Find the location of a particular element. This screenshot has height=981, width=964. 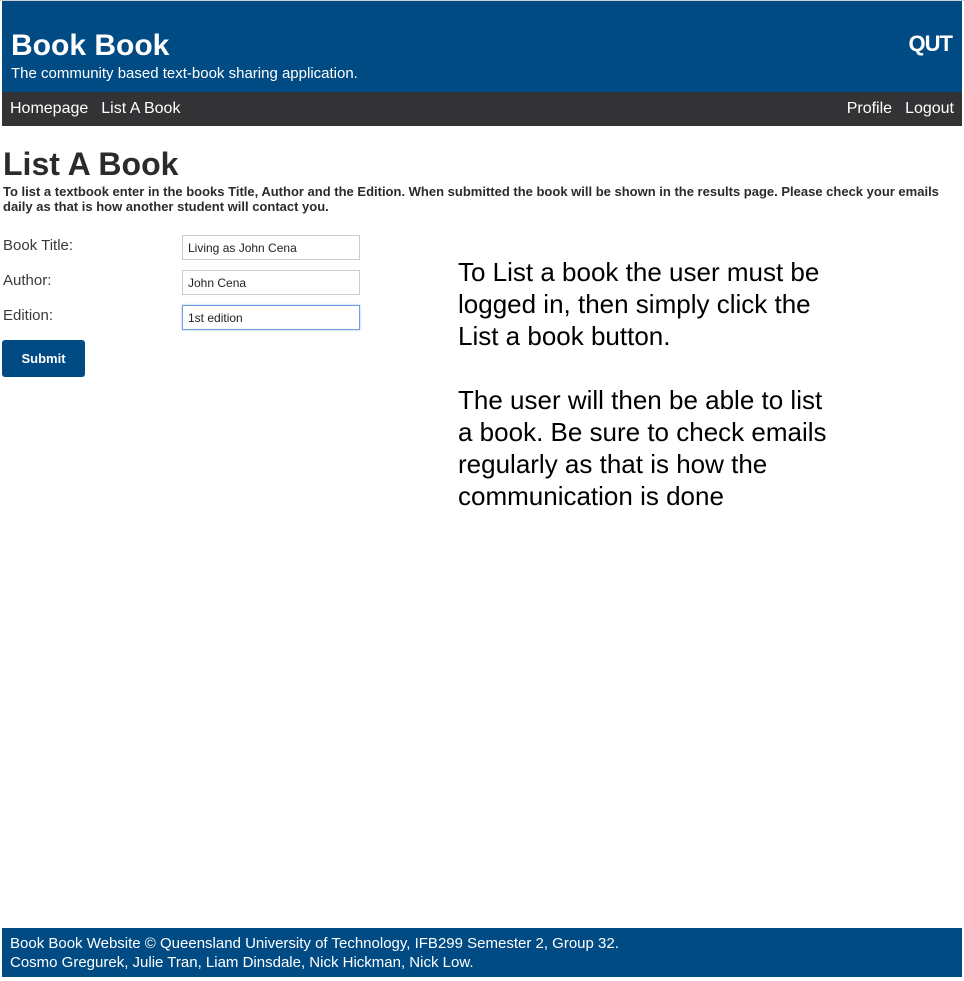

book-title-input is located at coordinates (271, 247).